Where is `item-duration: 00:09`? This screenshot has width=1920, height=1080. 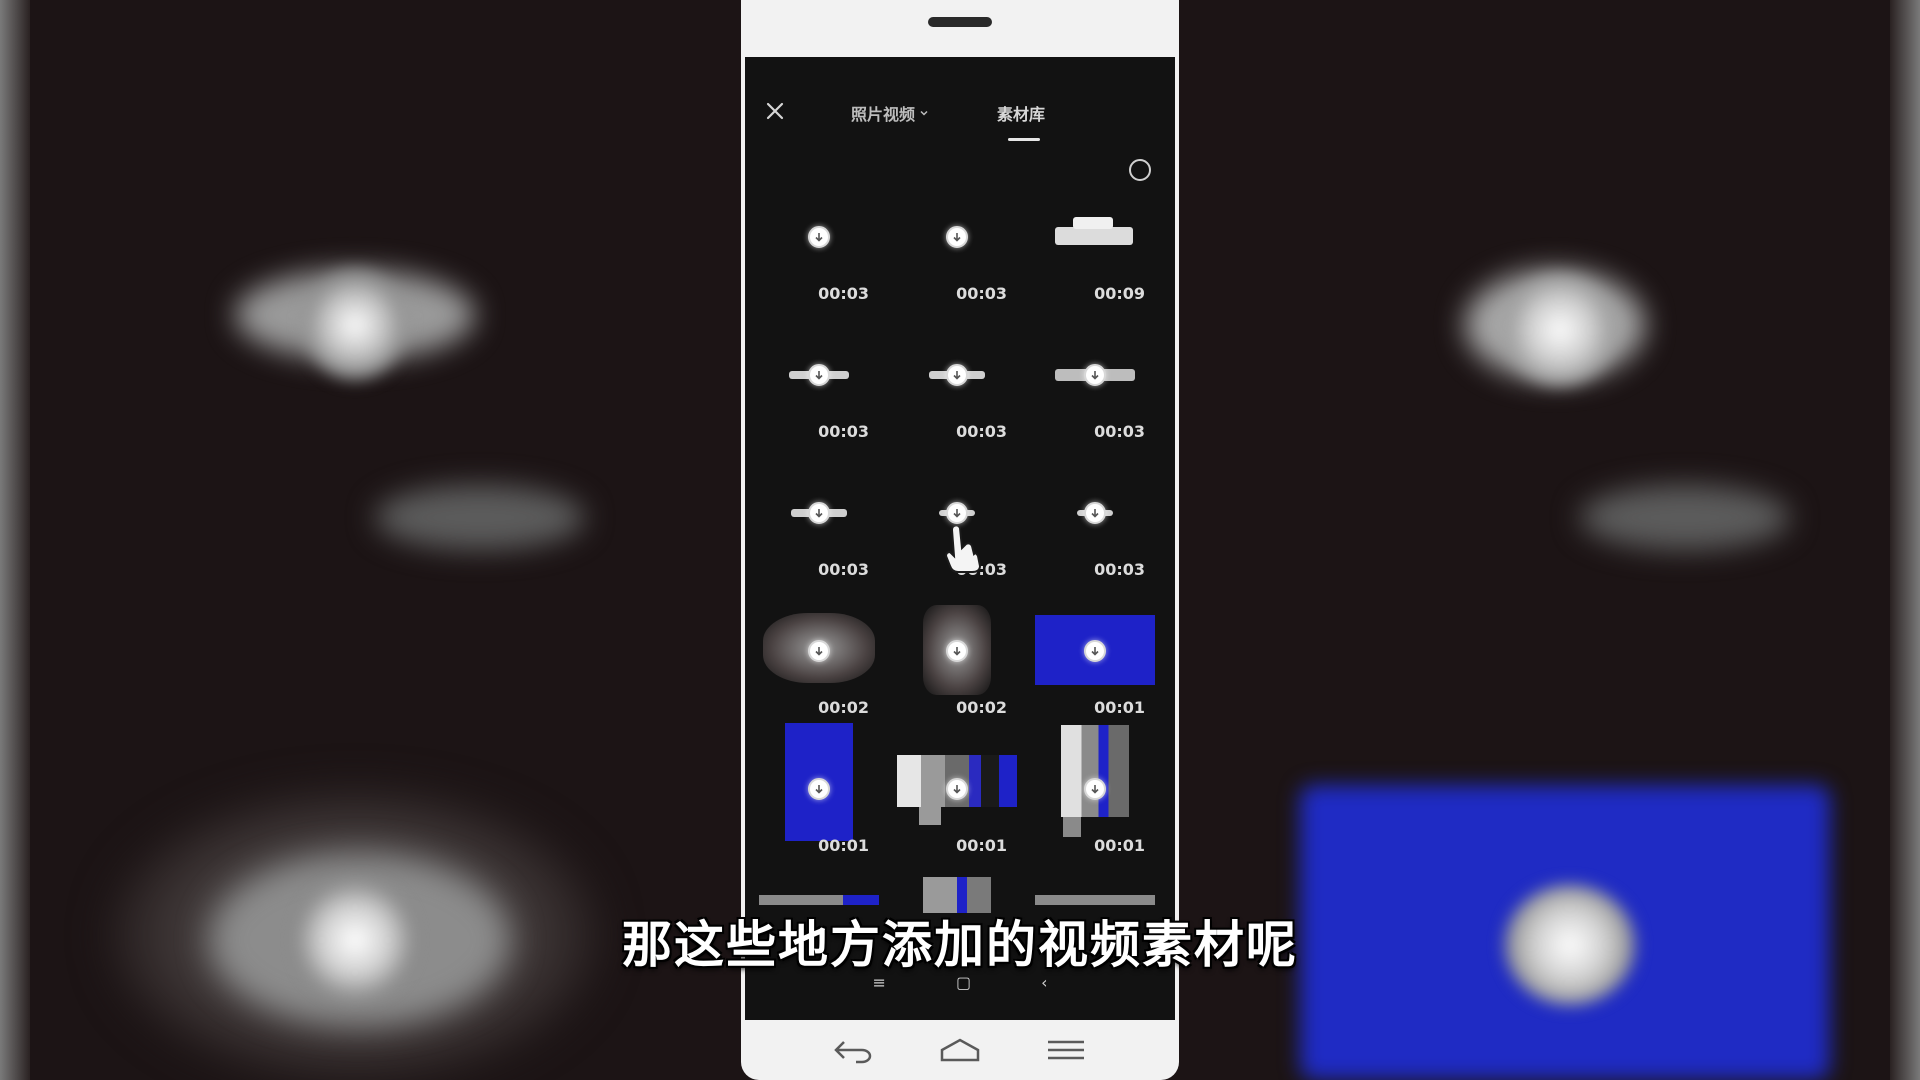 item-duration: 00:09 is located at coordinates (1119, 293).